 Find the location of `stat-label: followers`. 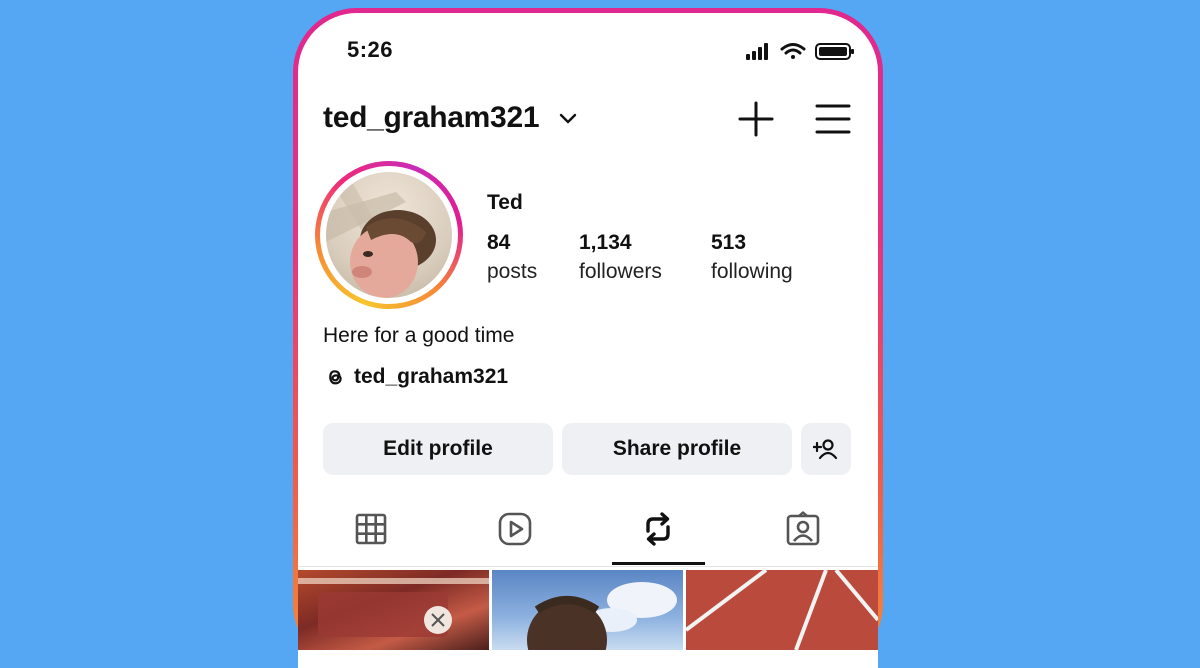

stat-label: followers is located at coordinates (620, 271).